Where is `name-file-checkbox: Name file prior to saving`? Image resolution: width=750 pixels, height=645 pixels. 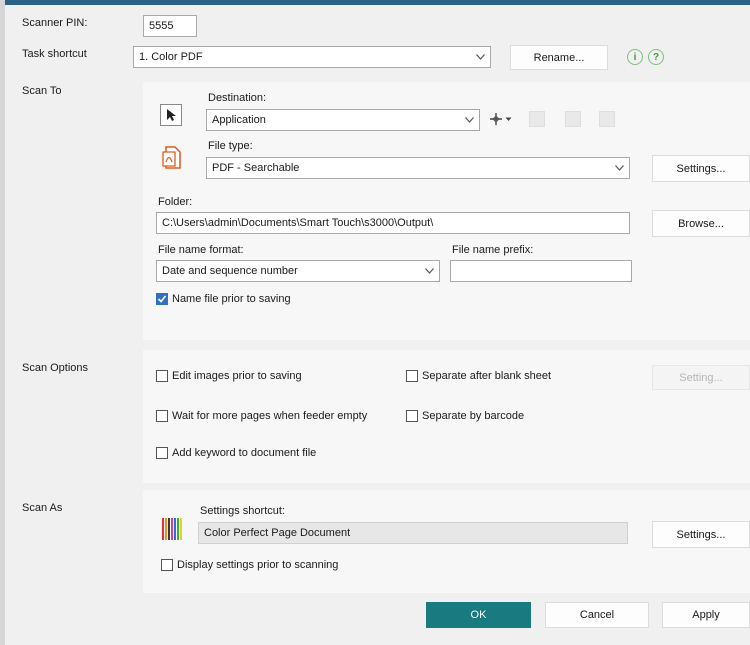
name-file-checkbox: Name file prior to saving is located at coordinates (223, 299).